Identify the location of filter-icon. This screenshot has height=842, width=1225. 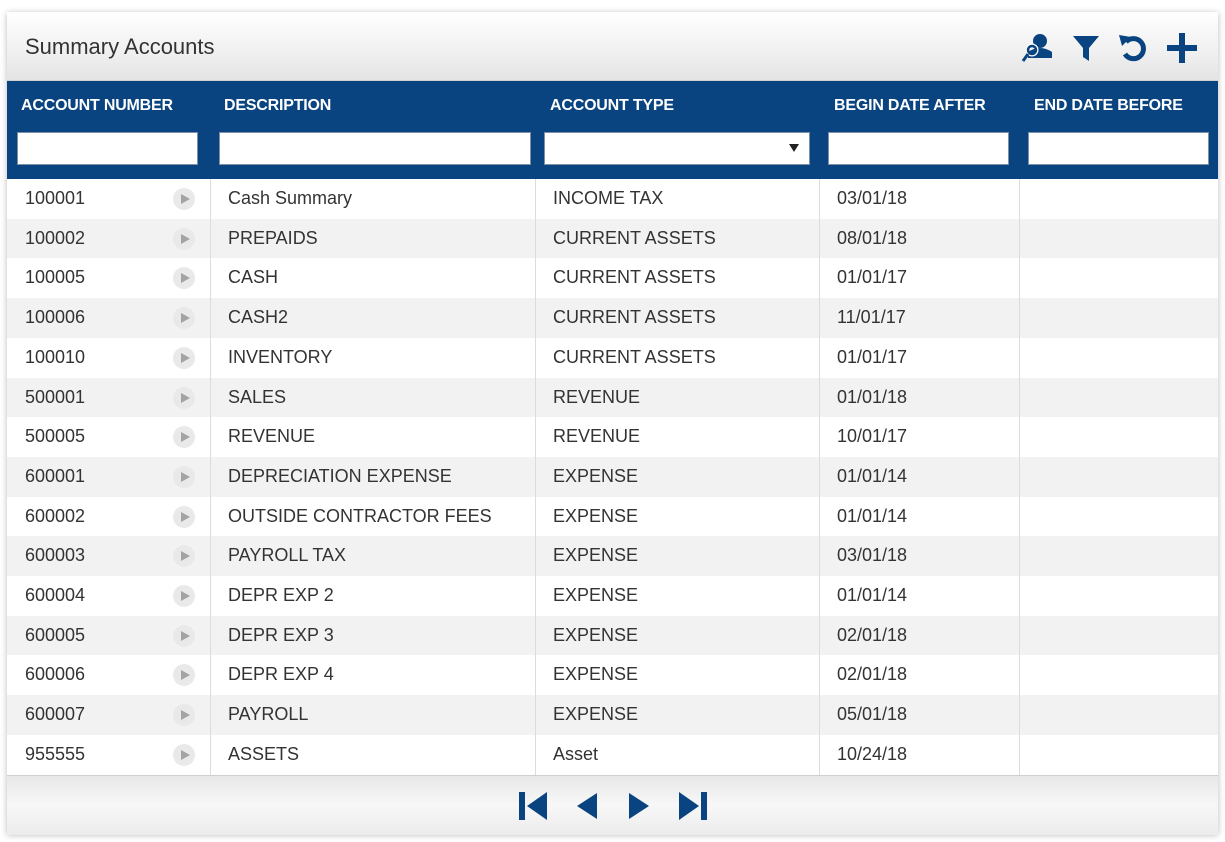
(1086, 48).